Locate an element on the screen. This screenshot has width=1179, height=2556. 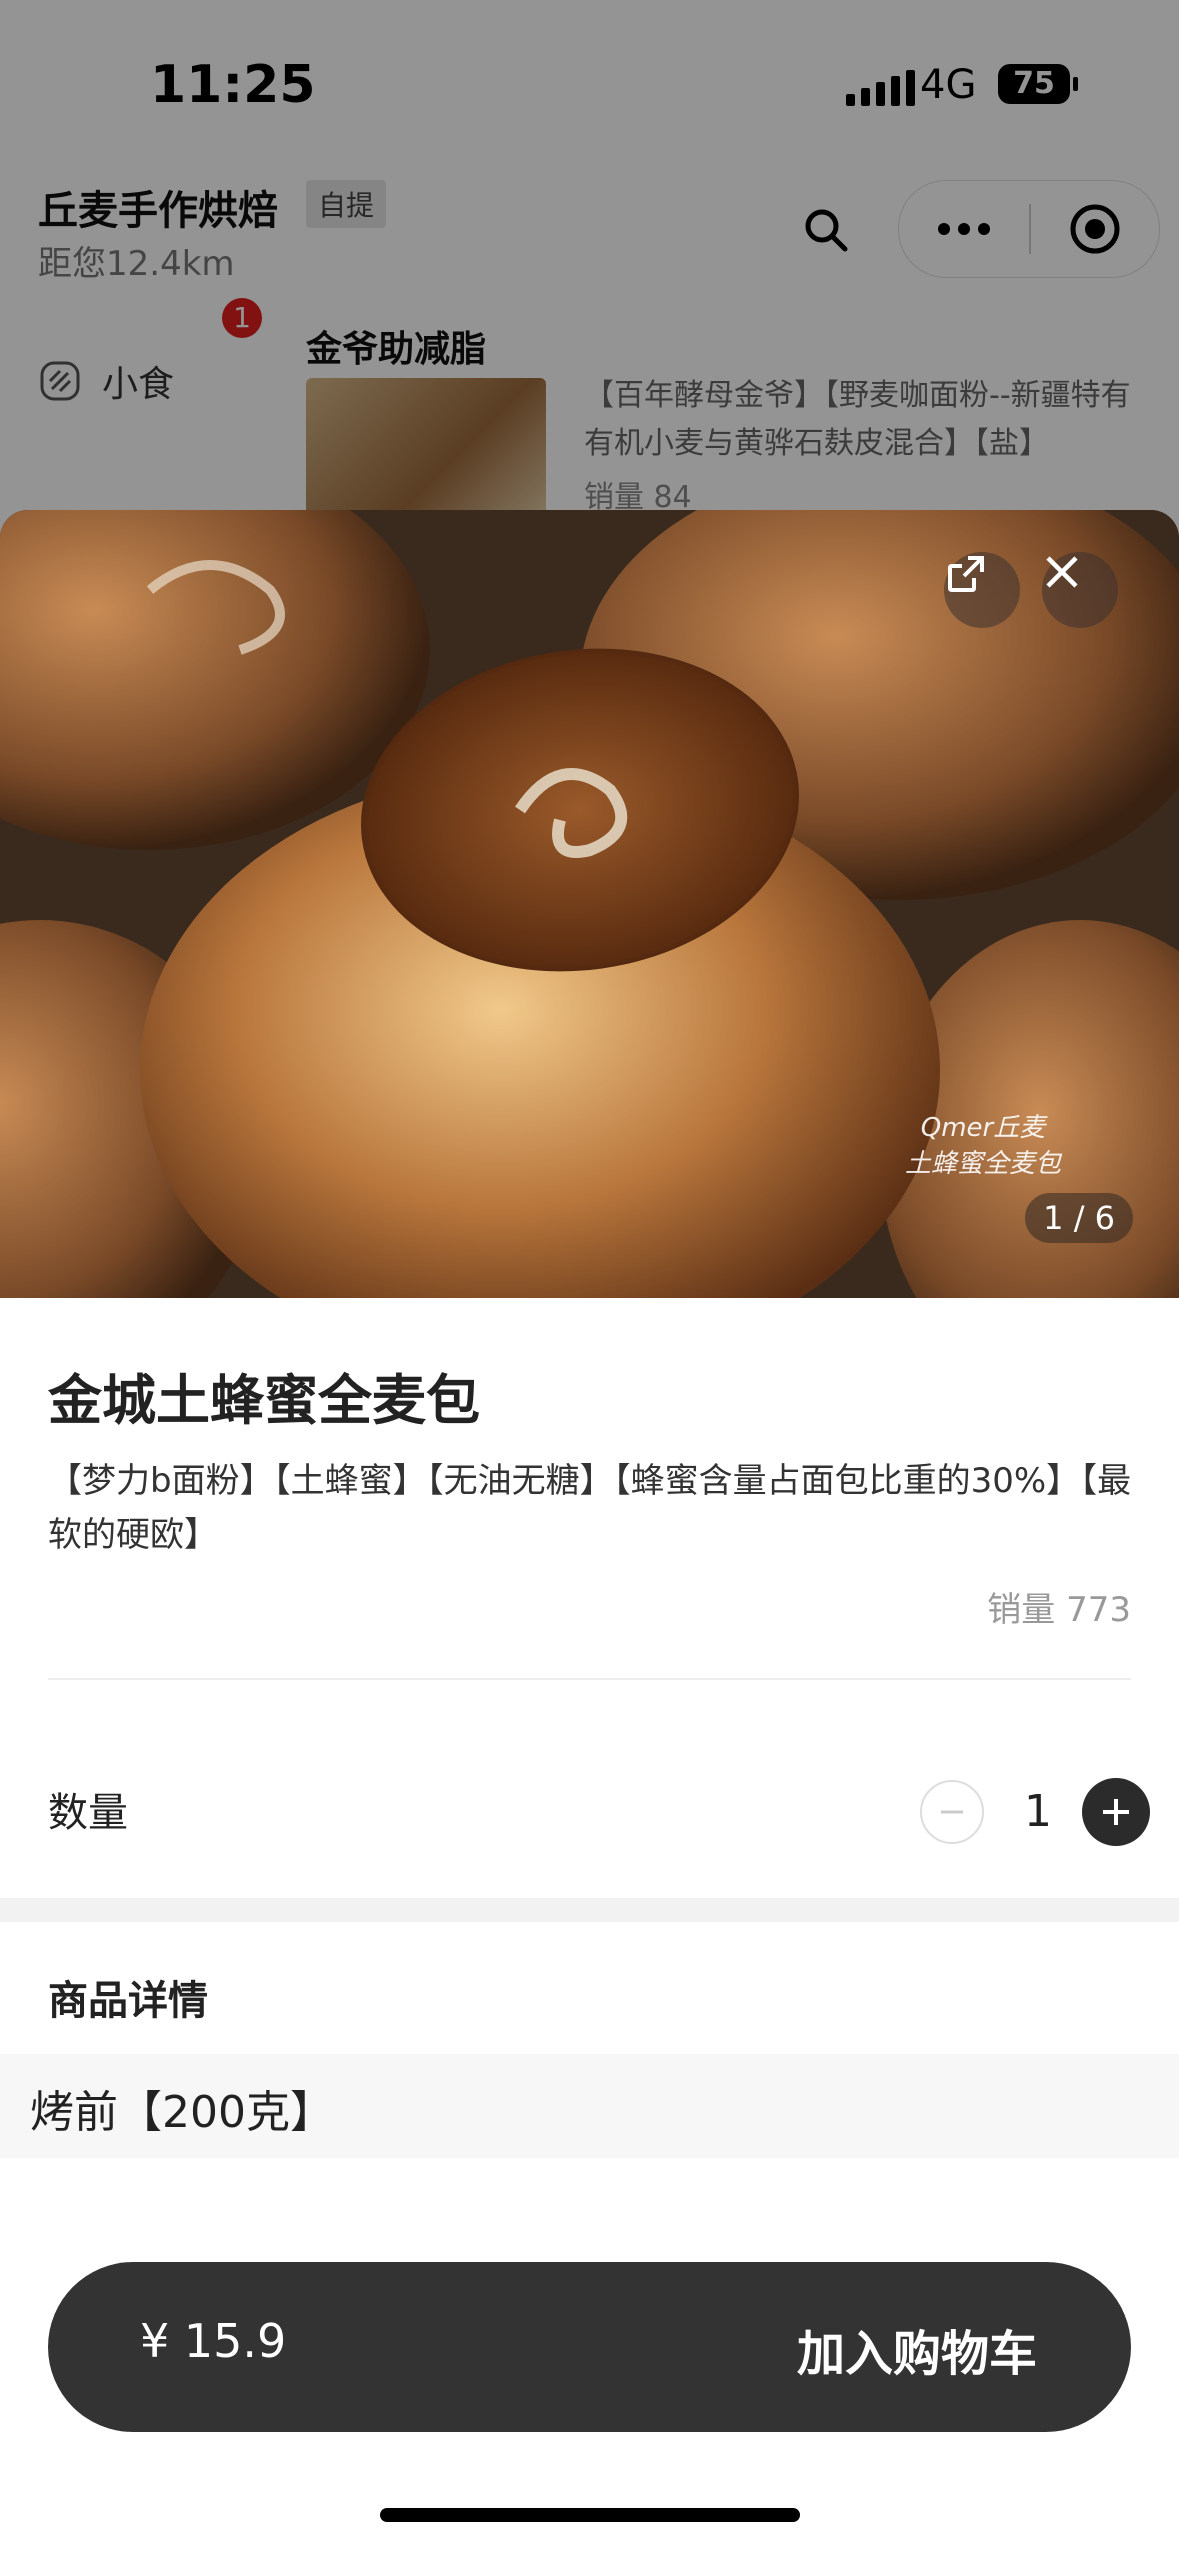
add-to-cart-button: 加入购物车 is located at coordinates (917, 2349).